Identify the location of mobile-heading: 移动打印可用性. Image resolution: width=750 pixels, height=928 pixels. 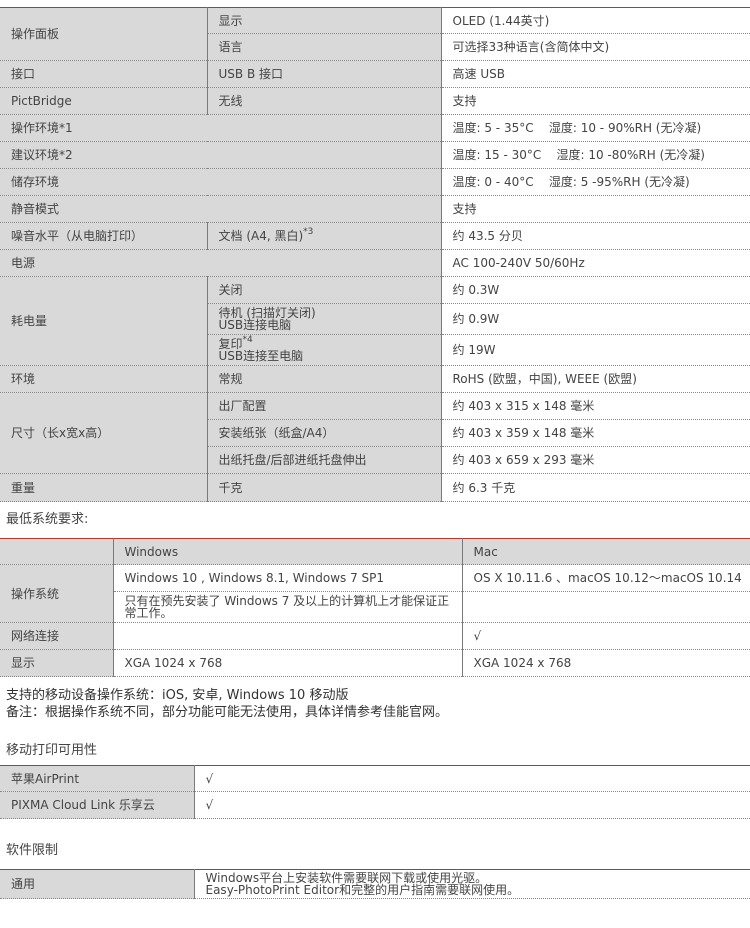
(375, 751).